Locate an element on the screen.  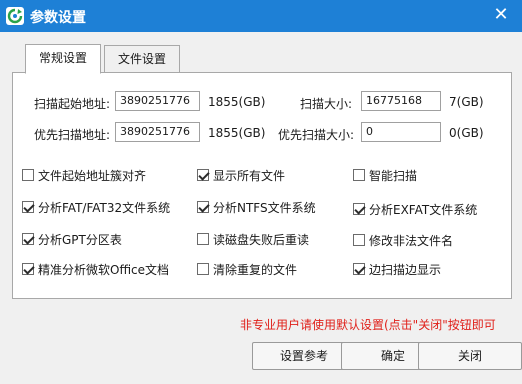
priority-start-size: 1855(GB) is located at coordinates (237, 133).